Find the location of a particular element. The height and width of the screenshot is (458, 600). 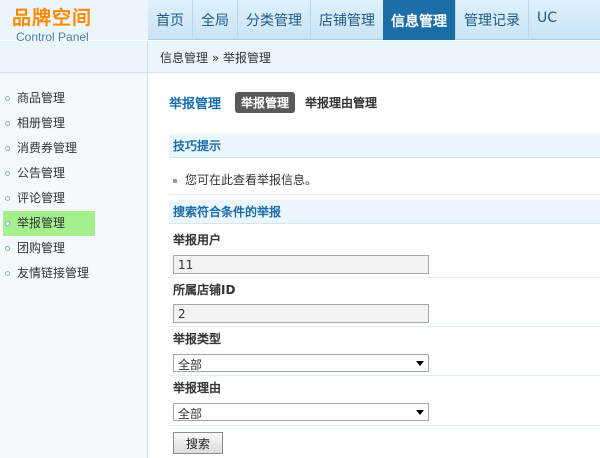

sidebar-item-album: 相册管理 is located at coordinates (73, 123).